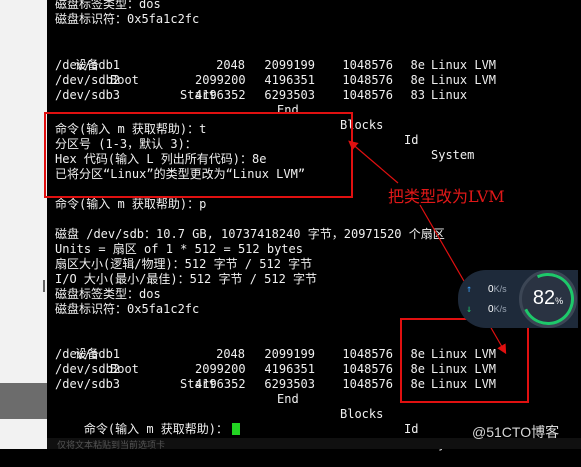 The height and width of the screenshot is (467, 581). I want to click on left-strip-dark-block, so click(23, 401).